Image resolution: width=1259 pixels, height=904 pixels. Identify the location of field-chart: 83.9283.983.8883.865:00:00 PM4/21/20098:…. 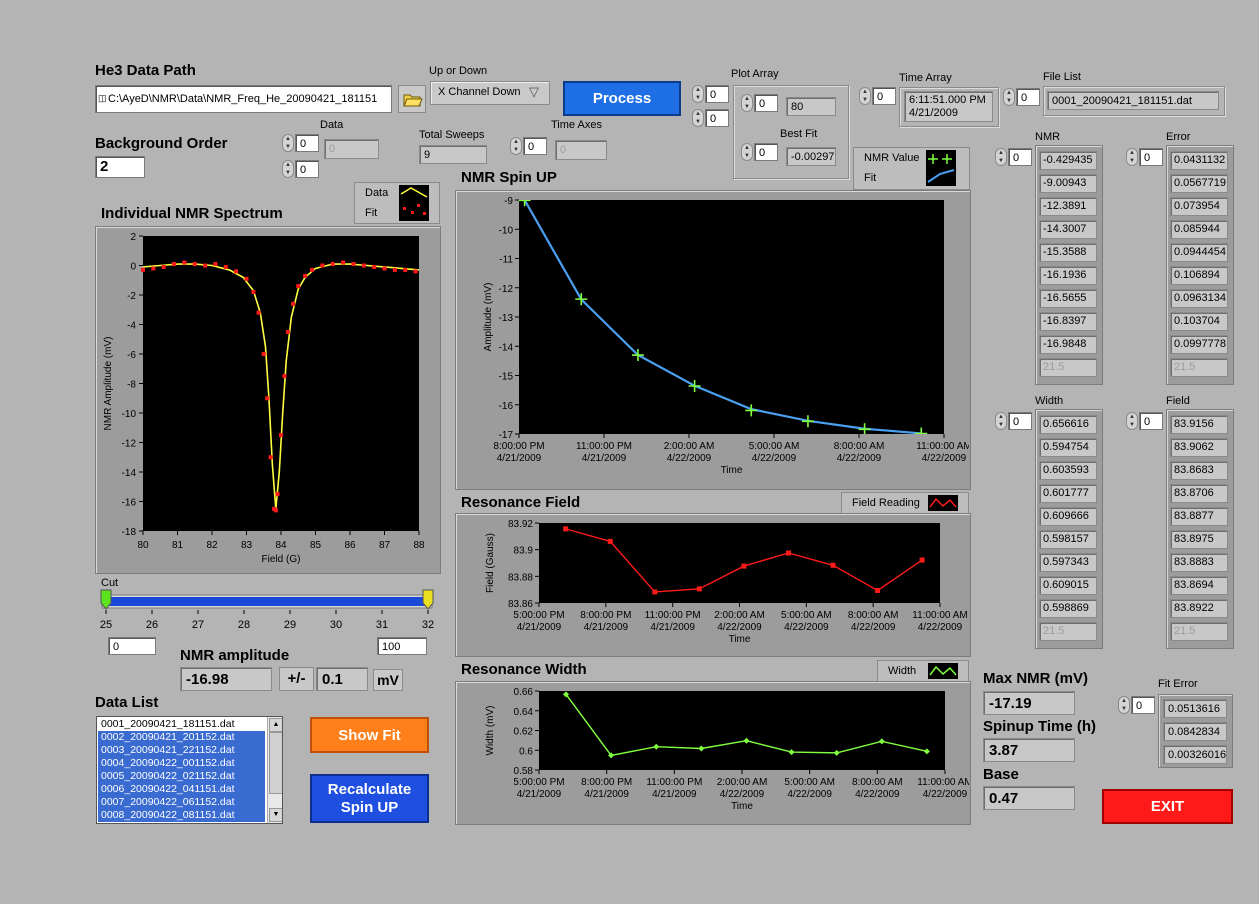
(712, 584).